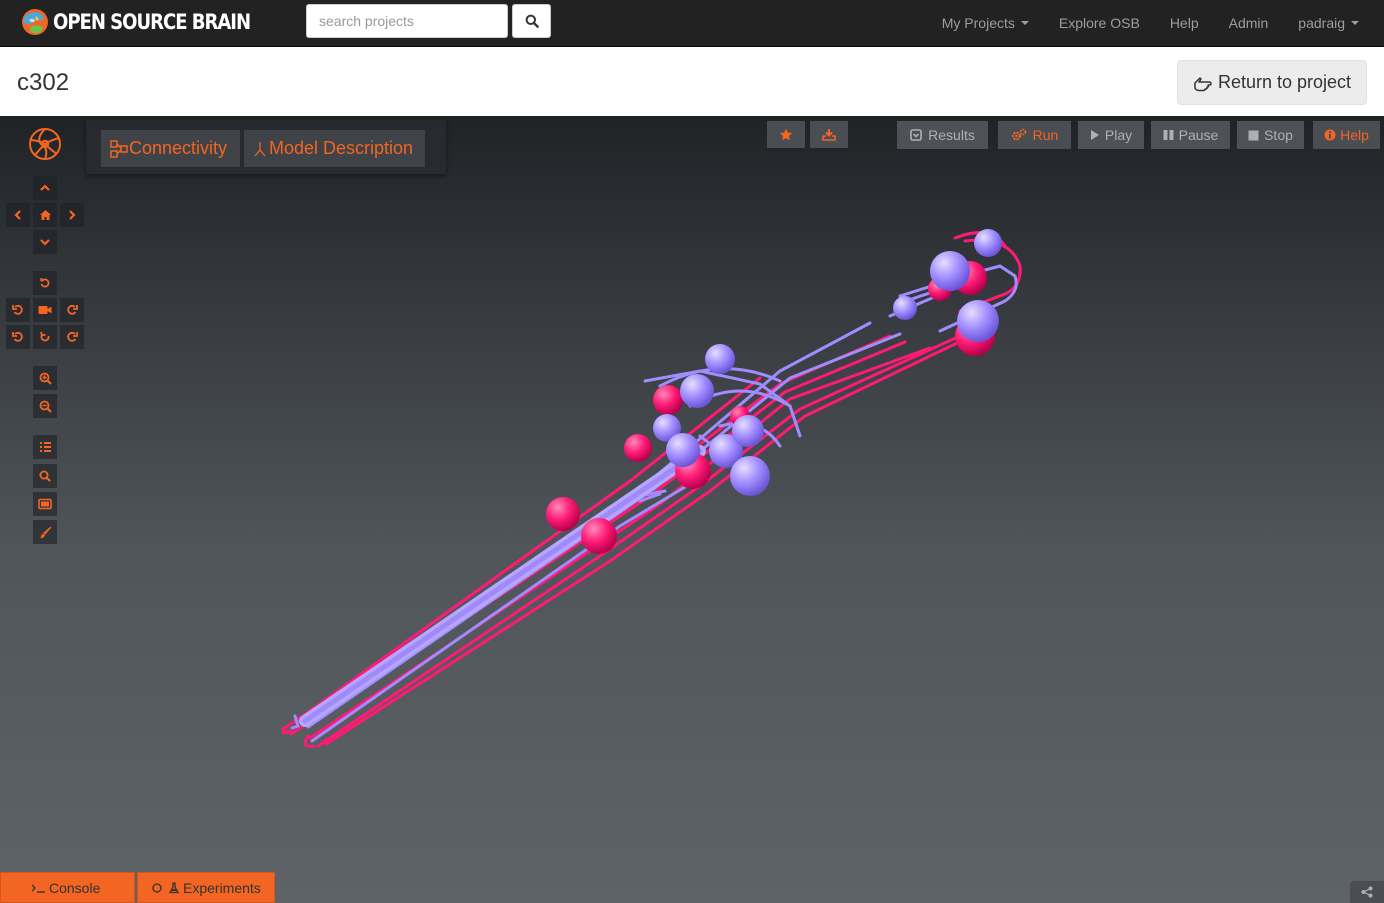 Image resolution: width=1384 pixels, height=903 pixels. I want to click on share-icon, so click(1367, 892).